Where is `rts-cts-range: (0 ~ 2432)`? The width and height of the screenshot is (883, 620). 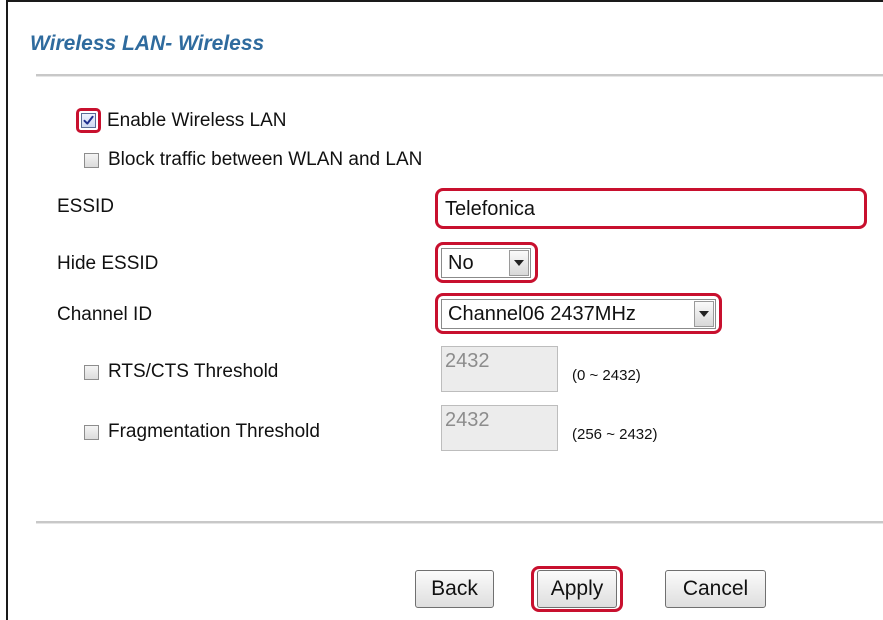
rts-cts-range: (0 ~ 2432) is located at coordinates (606, 375).